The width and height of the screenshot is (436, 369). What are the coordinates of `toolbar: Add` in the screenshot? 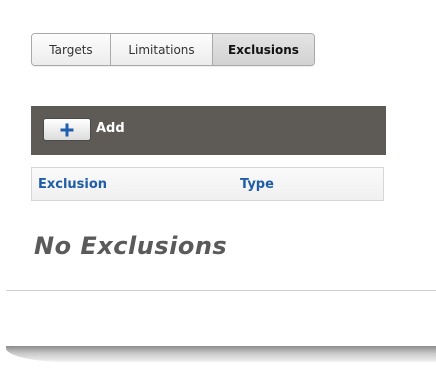 It's located at (208, 130).